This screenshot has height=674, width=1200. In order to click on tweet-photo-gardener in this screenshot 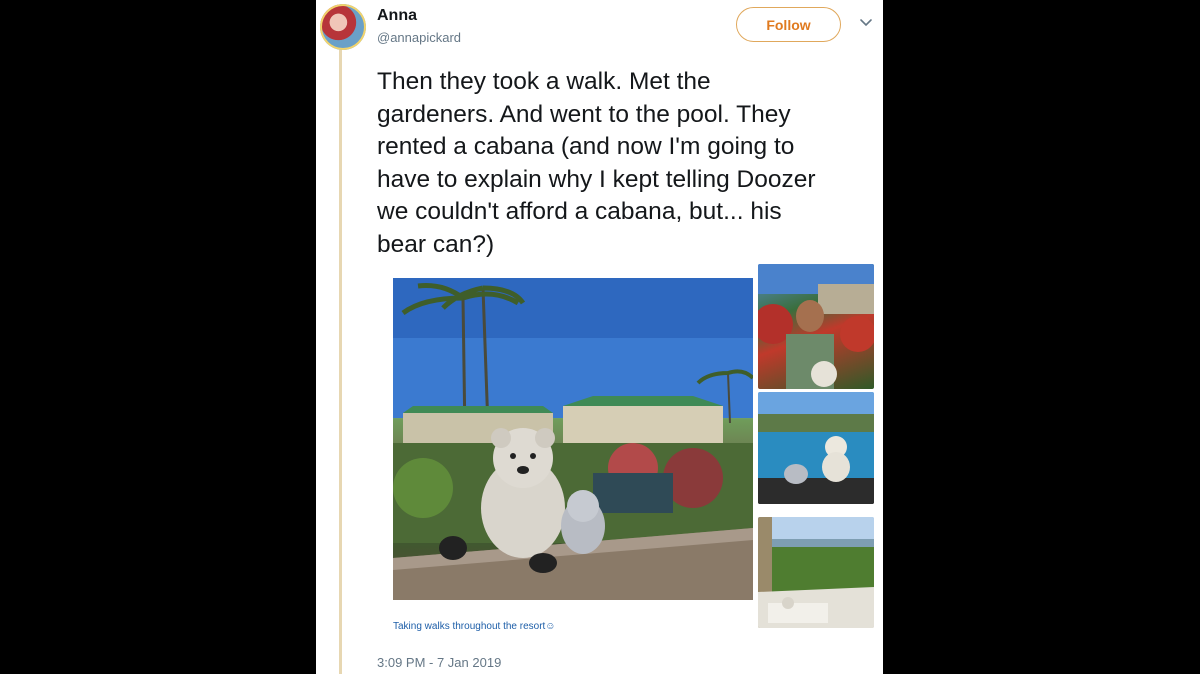, I will do `click(816, 326)`.